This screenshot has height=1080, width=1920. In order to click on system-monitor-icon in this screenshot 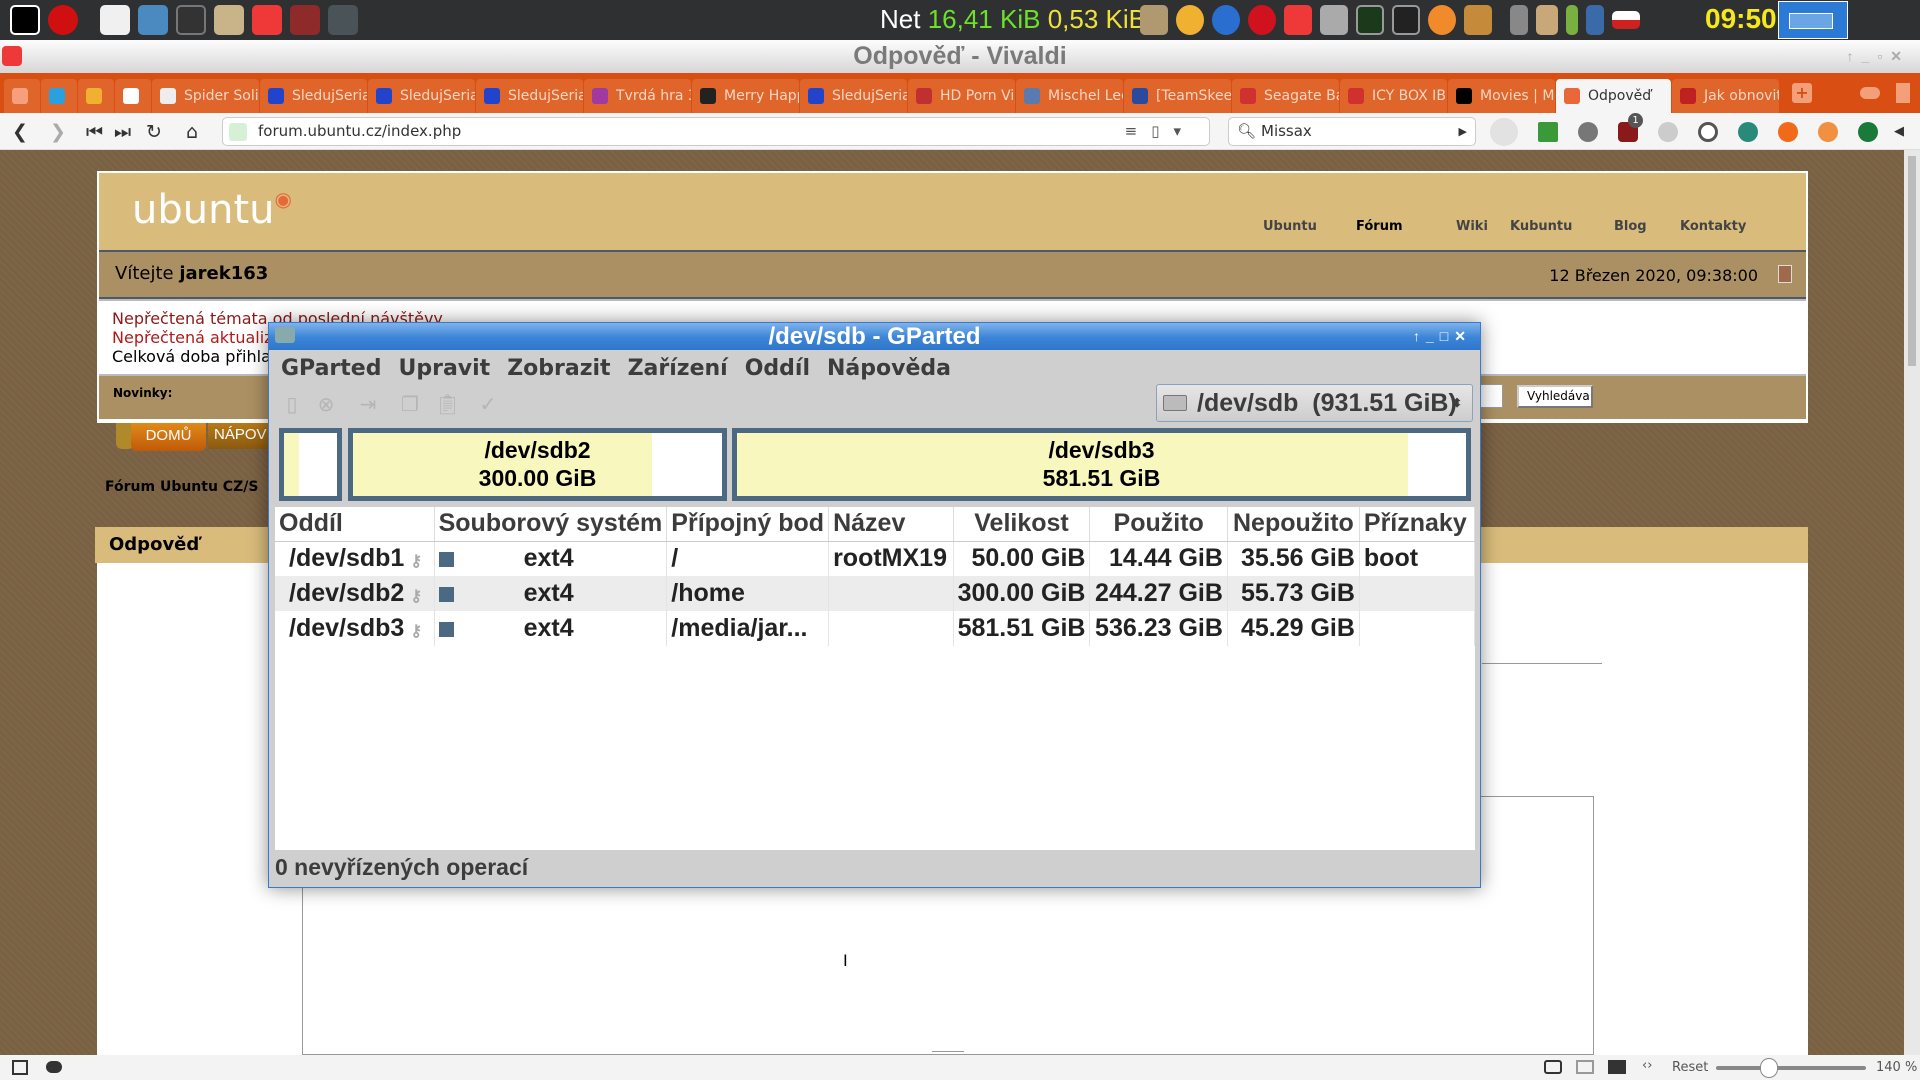, I will do `click(1370, 20)`.